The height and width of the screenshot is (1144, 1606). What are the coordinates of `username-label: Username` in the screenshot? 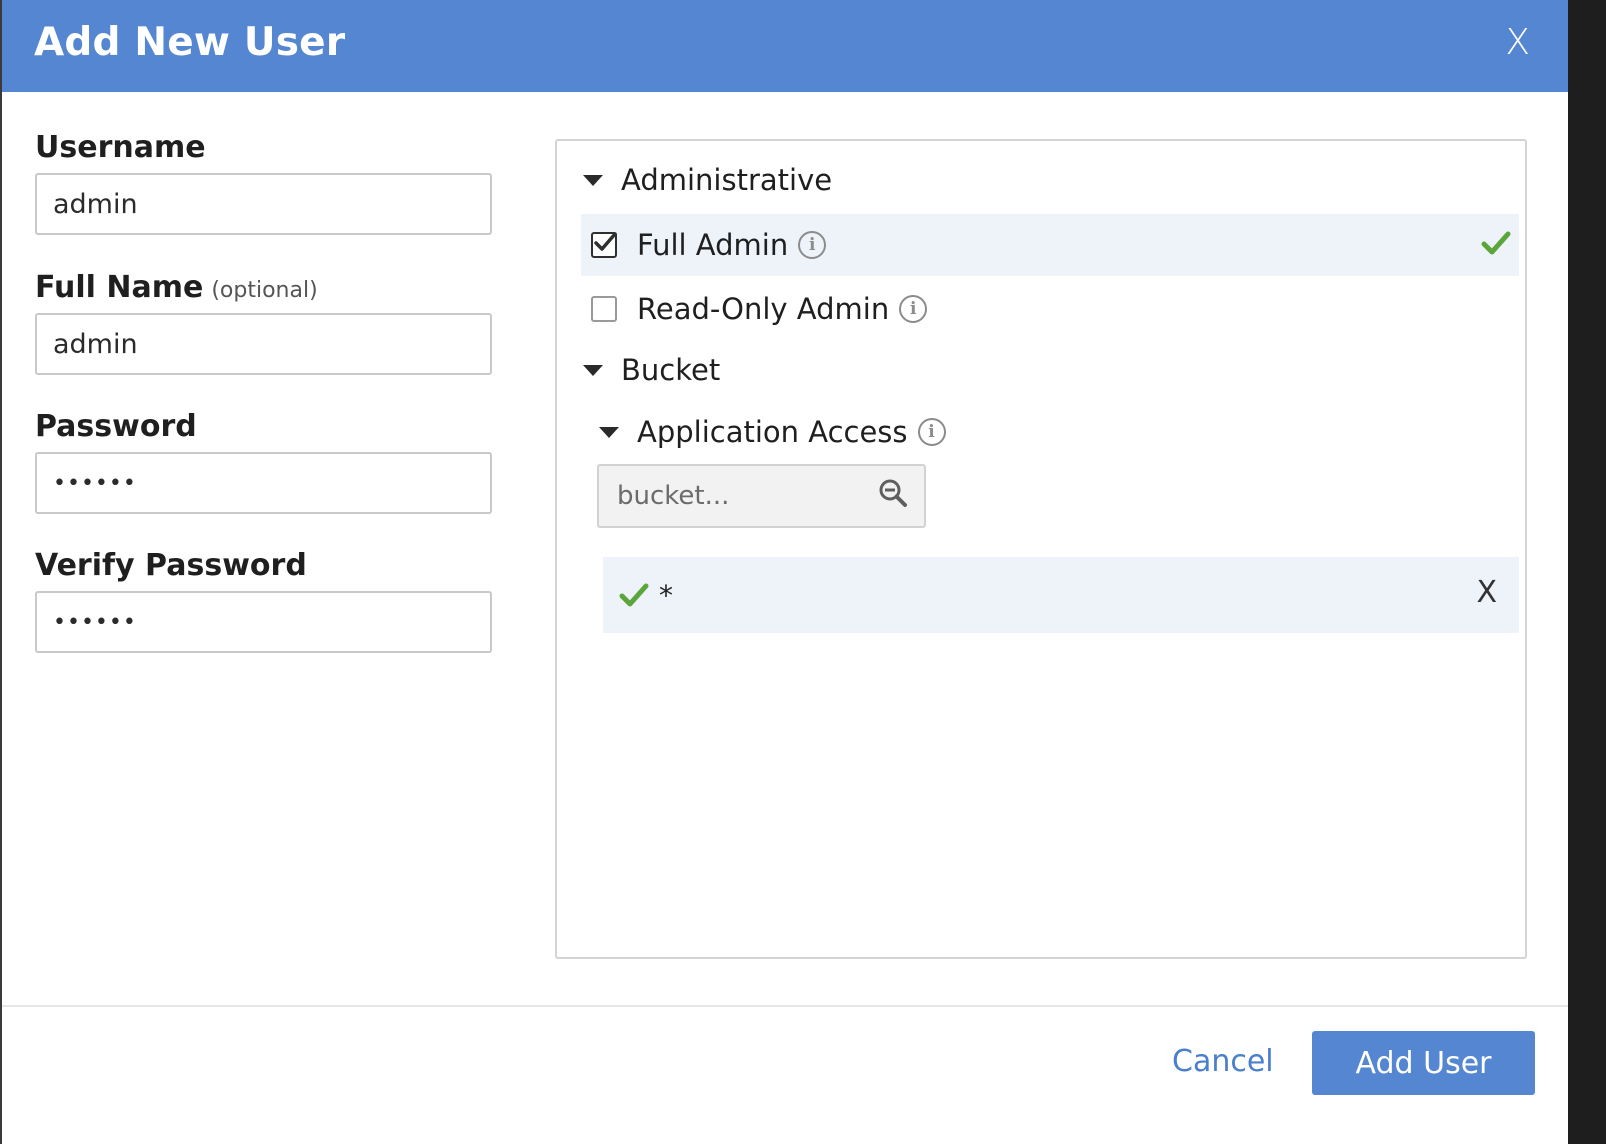 It's located at (120, 147).